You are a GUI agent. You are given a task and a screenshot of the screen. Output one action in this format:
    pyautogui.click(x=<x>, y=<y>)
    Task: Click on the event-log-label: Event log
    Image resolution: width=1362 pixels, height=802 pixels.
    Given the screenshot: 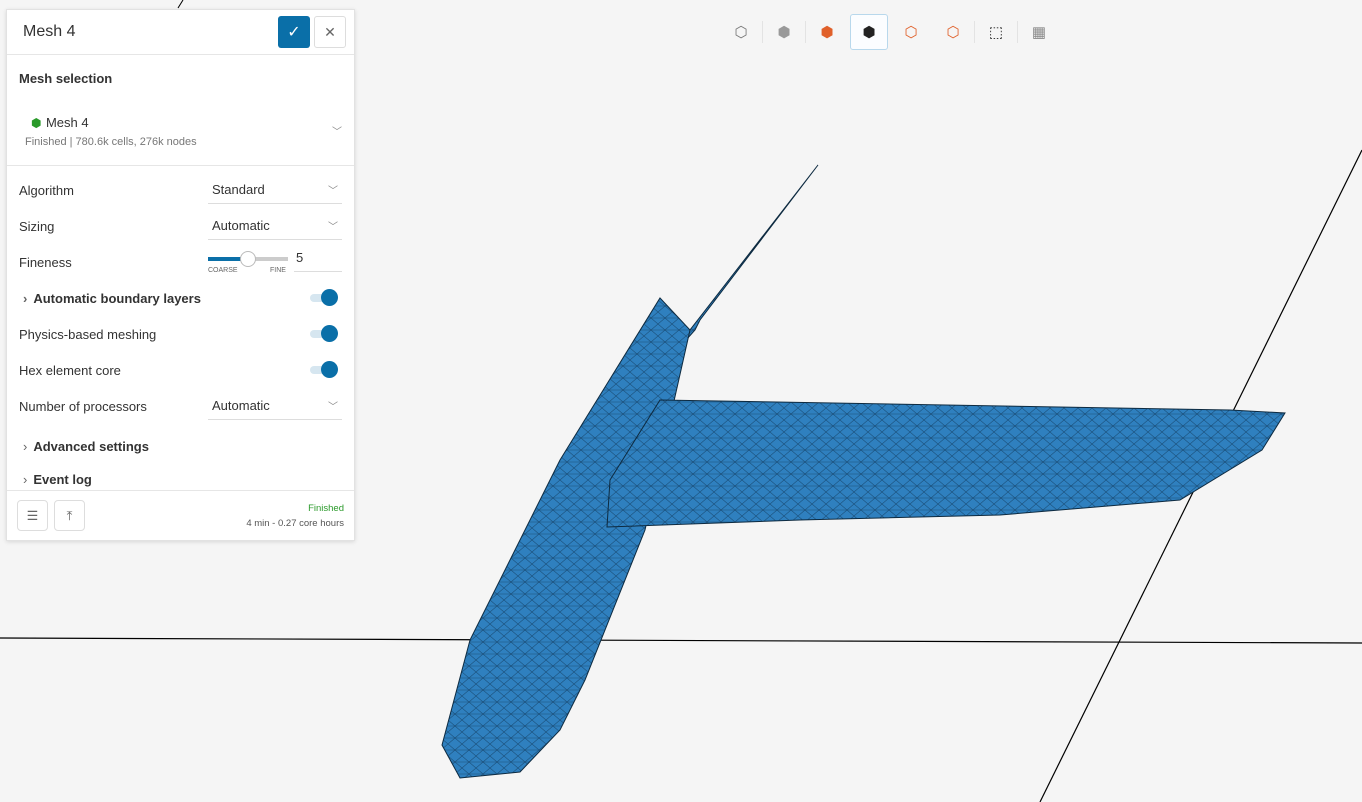 What is the action you would take?
    pyautogui.click(x=62, y=479)
    